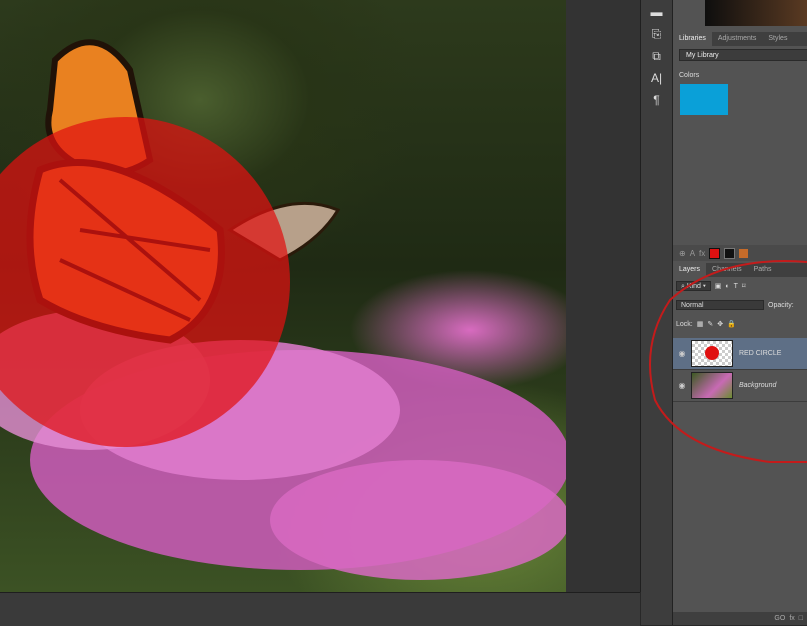 Image resolution: width=807 pixels, height=626 pixels. What do you see at coordinates (692, 253) in the screenshot?
I see `character-style-icon: A` at bounding box center [692, 253].